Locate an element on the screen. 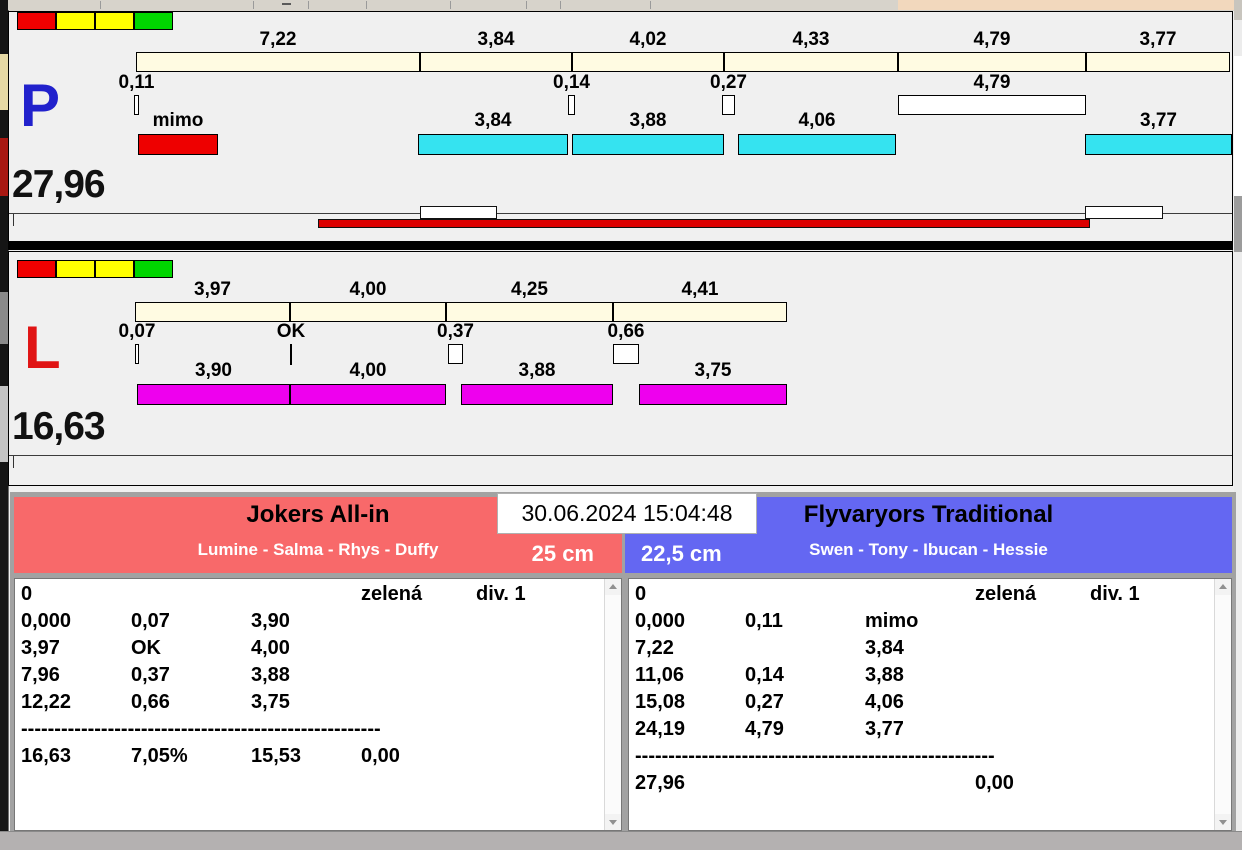 The image size is (1242, 850). table-cell: 3,97 is located at coordinates (40, 648).